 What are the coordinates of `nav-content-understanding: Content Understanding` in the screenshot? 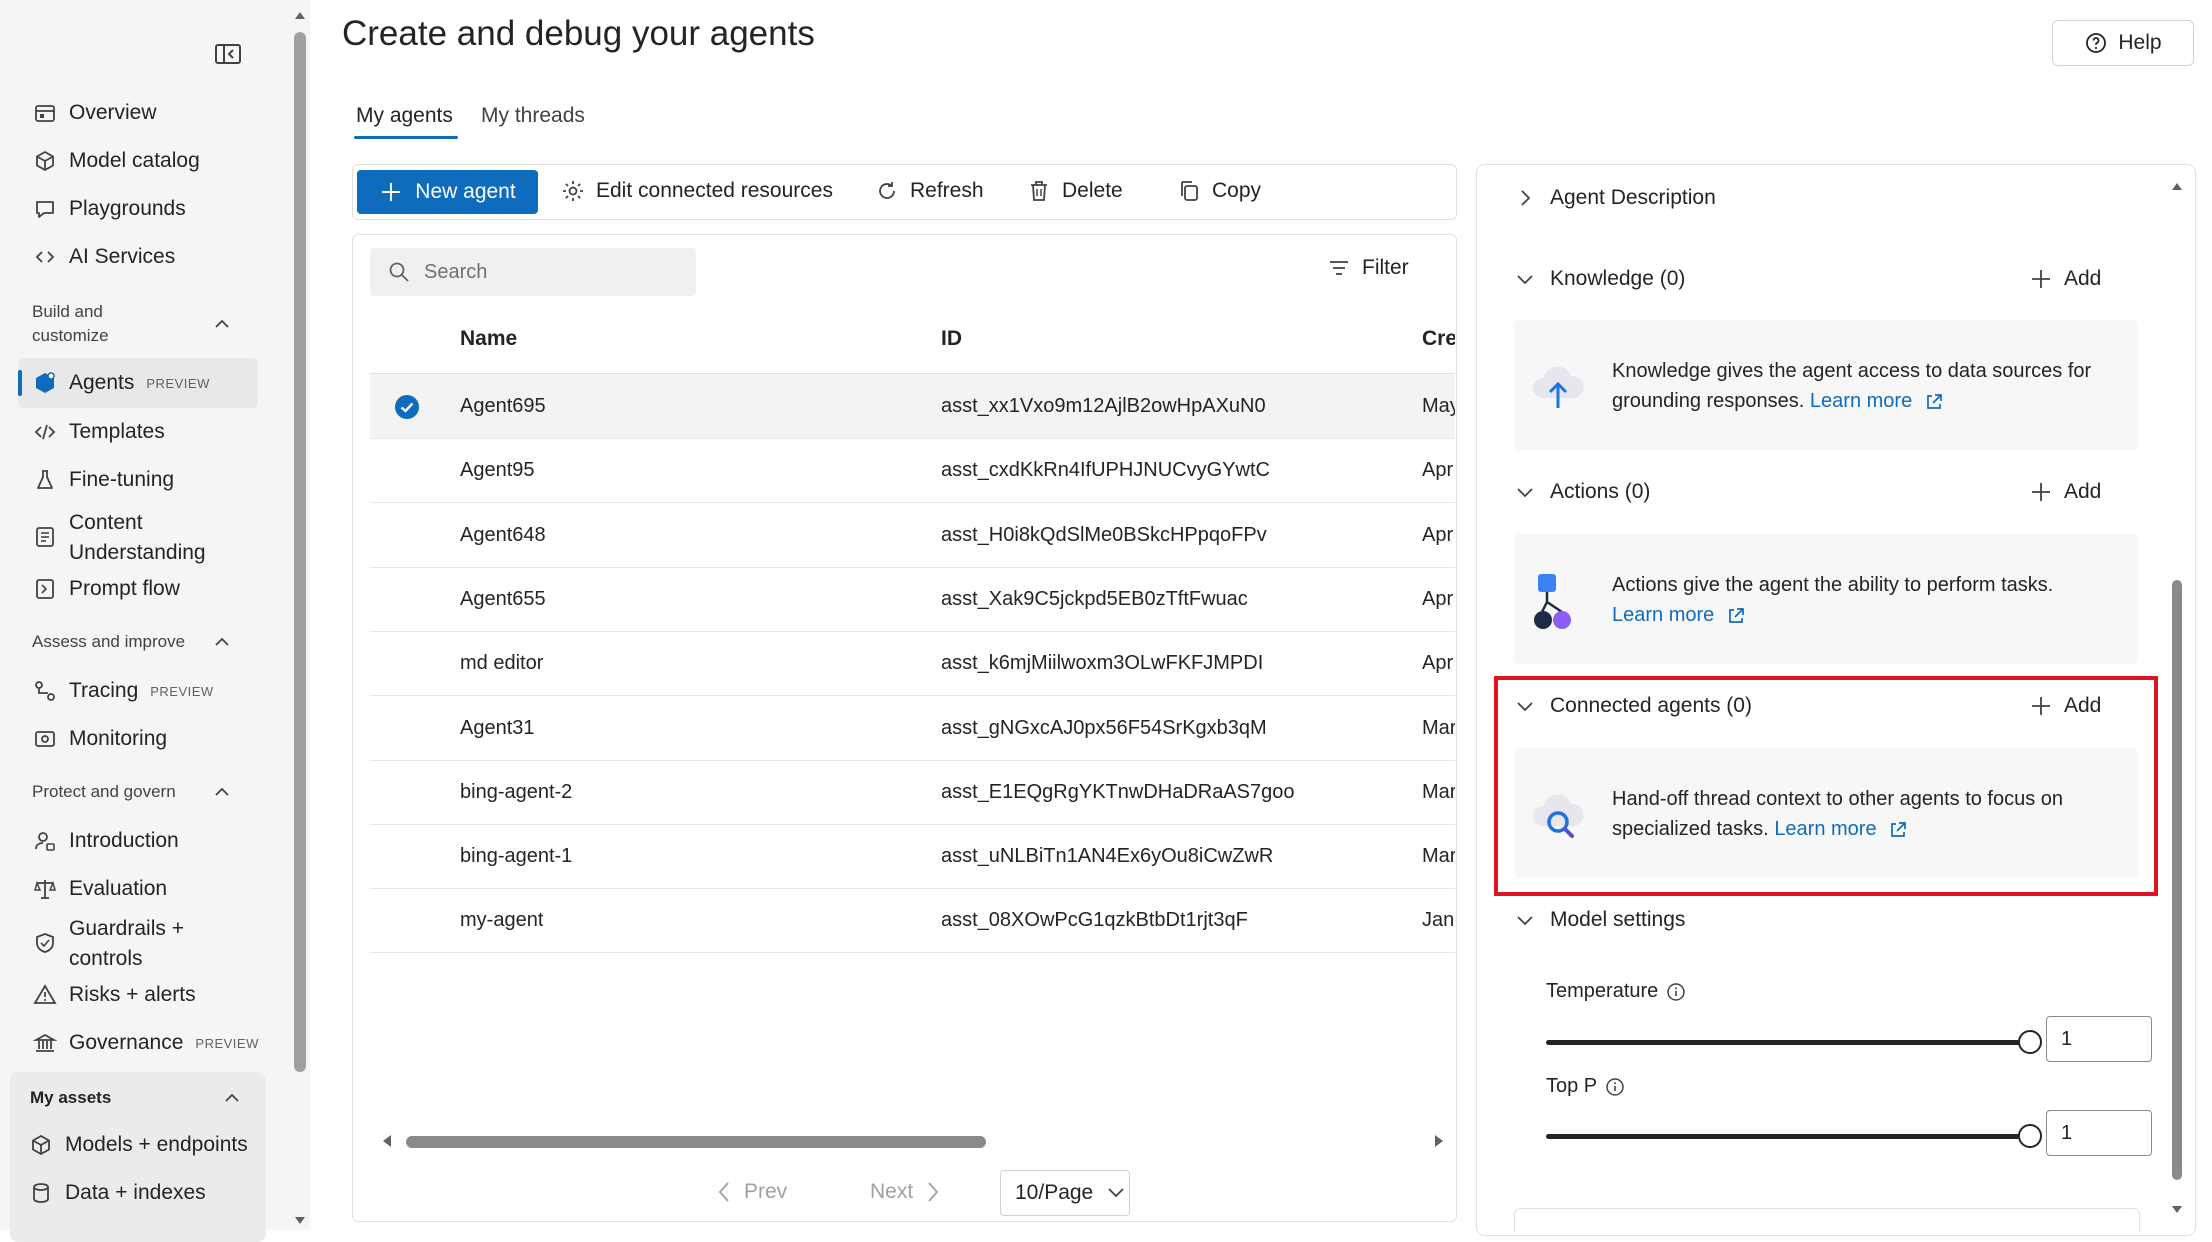 It's located at (119, 538).